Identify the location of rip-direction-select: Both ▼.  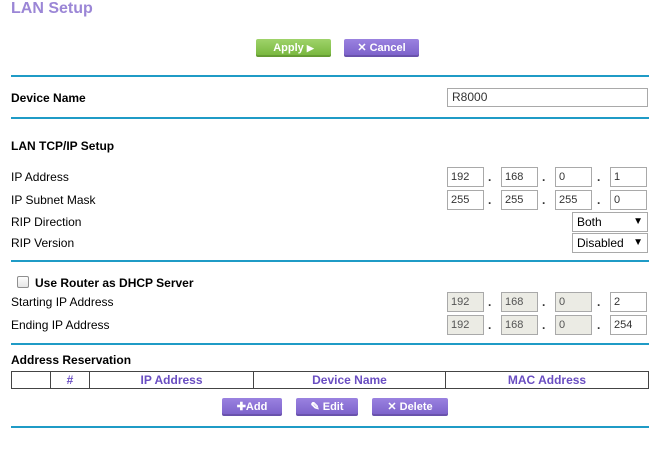
(610, 222).